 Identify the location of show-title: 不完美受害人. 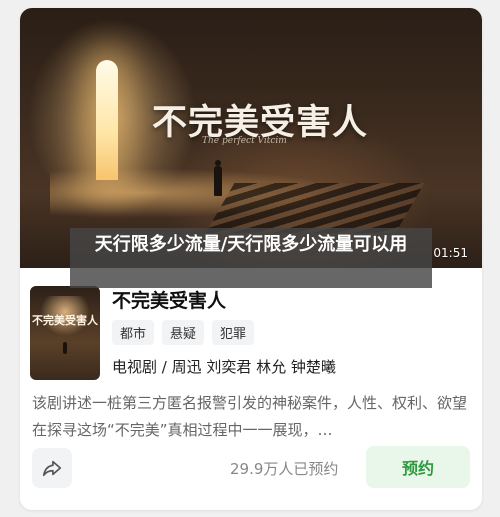
(169, 299).